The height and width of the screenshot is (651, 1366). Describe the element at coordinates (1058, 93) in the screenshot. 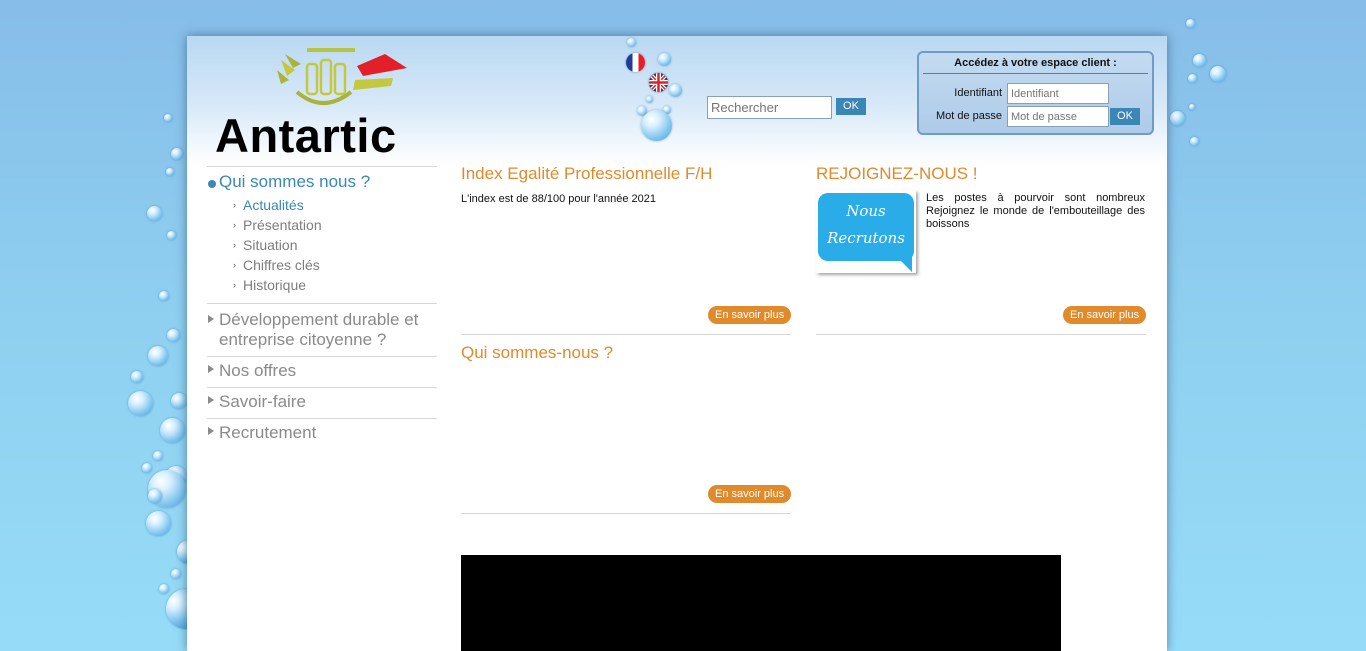

I see `username-input` at that location.